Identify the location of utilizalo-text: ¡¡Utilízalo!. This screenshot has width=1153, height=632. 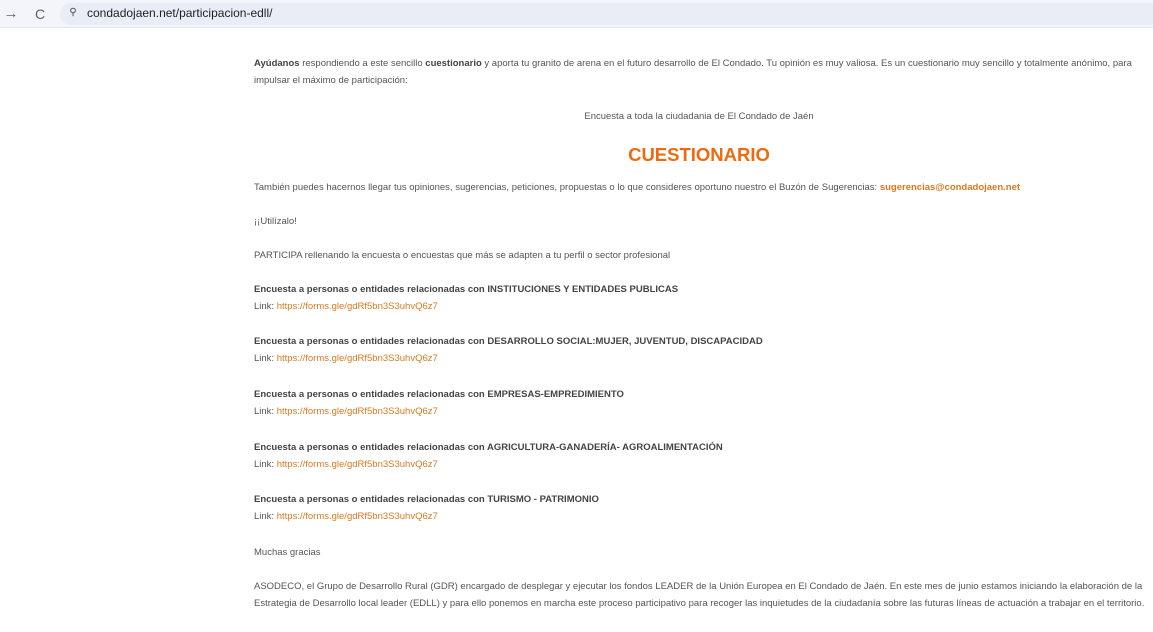
(275, 221).